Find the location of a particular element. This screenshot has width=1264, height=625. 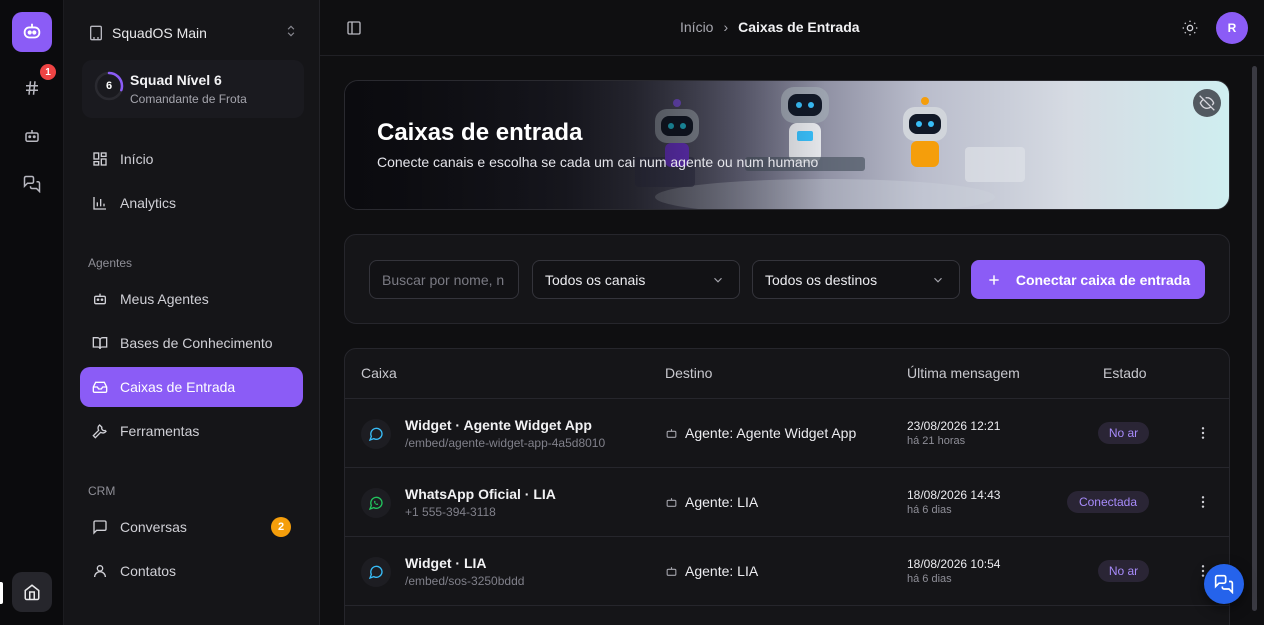

connect-inbox-button: Conectar caixa de entrada is located at coordinates (1088, 279).